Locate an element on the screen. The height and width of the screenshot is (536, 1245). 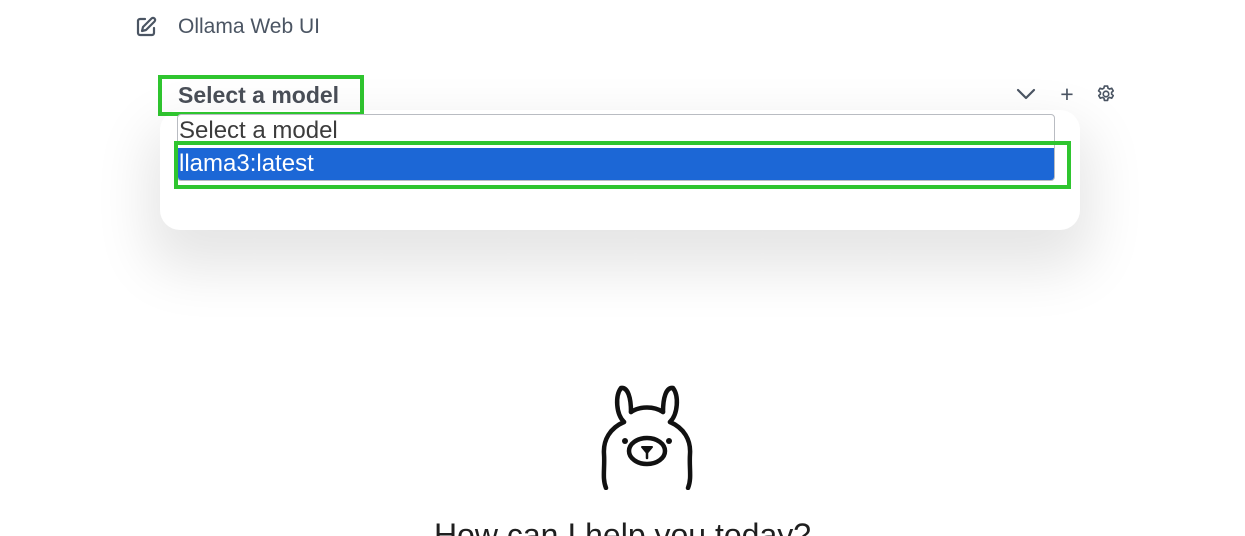
add-model-button: + is located at coordinates (1067, 94).